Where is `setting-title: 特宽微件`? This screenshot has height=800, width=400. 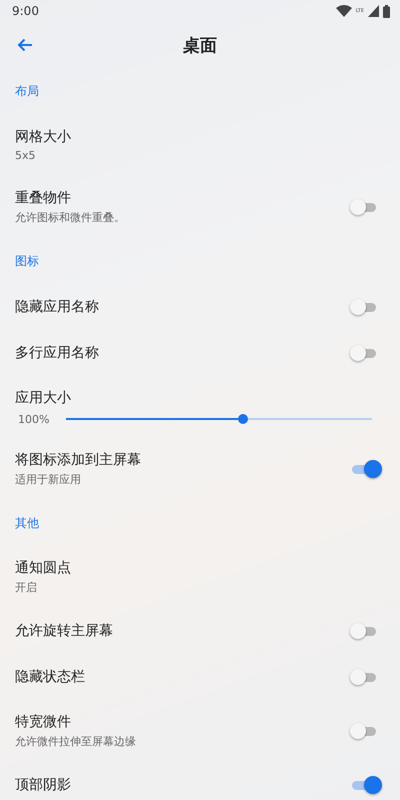 setting-title: 特宽微件 is located at coordinates (43, 722).